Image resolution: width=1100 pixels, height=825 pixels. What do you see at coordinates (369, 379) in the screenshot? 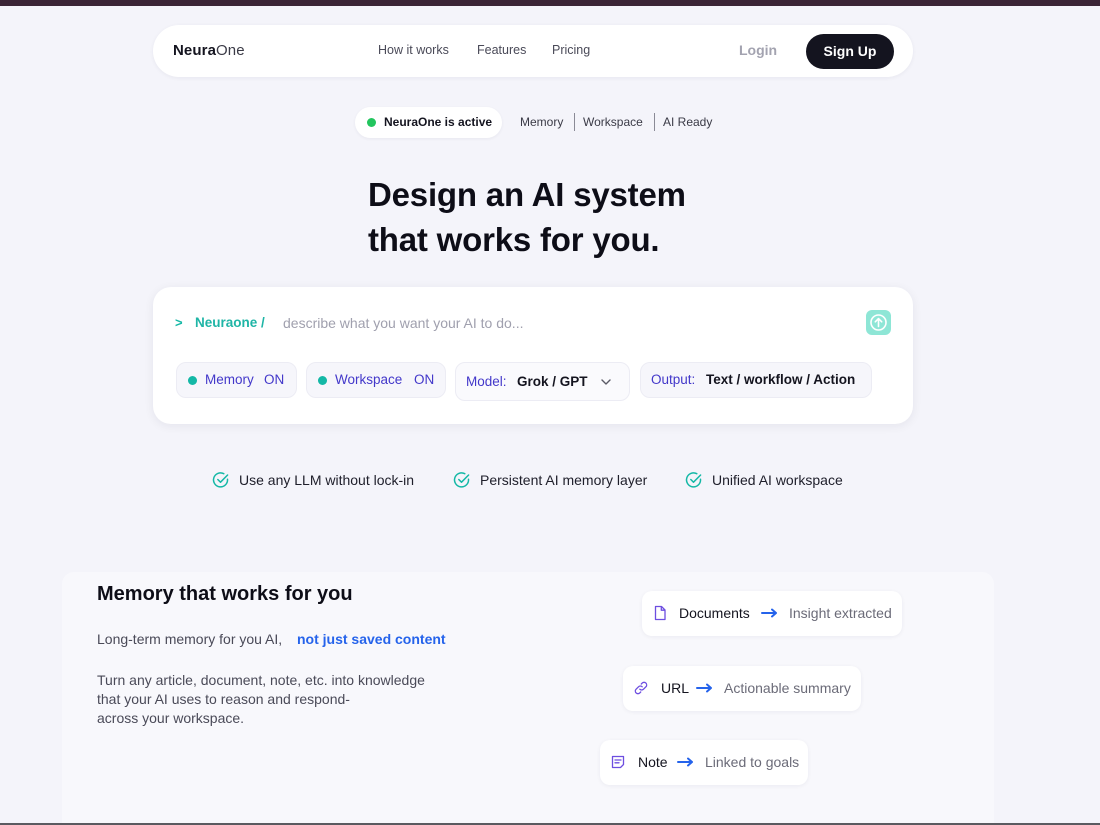
I see `workspace-chip-label: Workspace` at bounding box center [369, 379].